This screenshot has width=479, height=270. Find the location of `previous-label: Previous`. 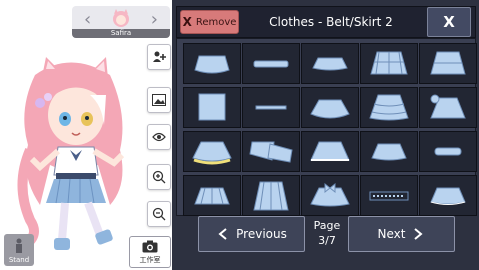

previous-label: Previous is located at coordinates (261, 234).